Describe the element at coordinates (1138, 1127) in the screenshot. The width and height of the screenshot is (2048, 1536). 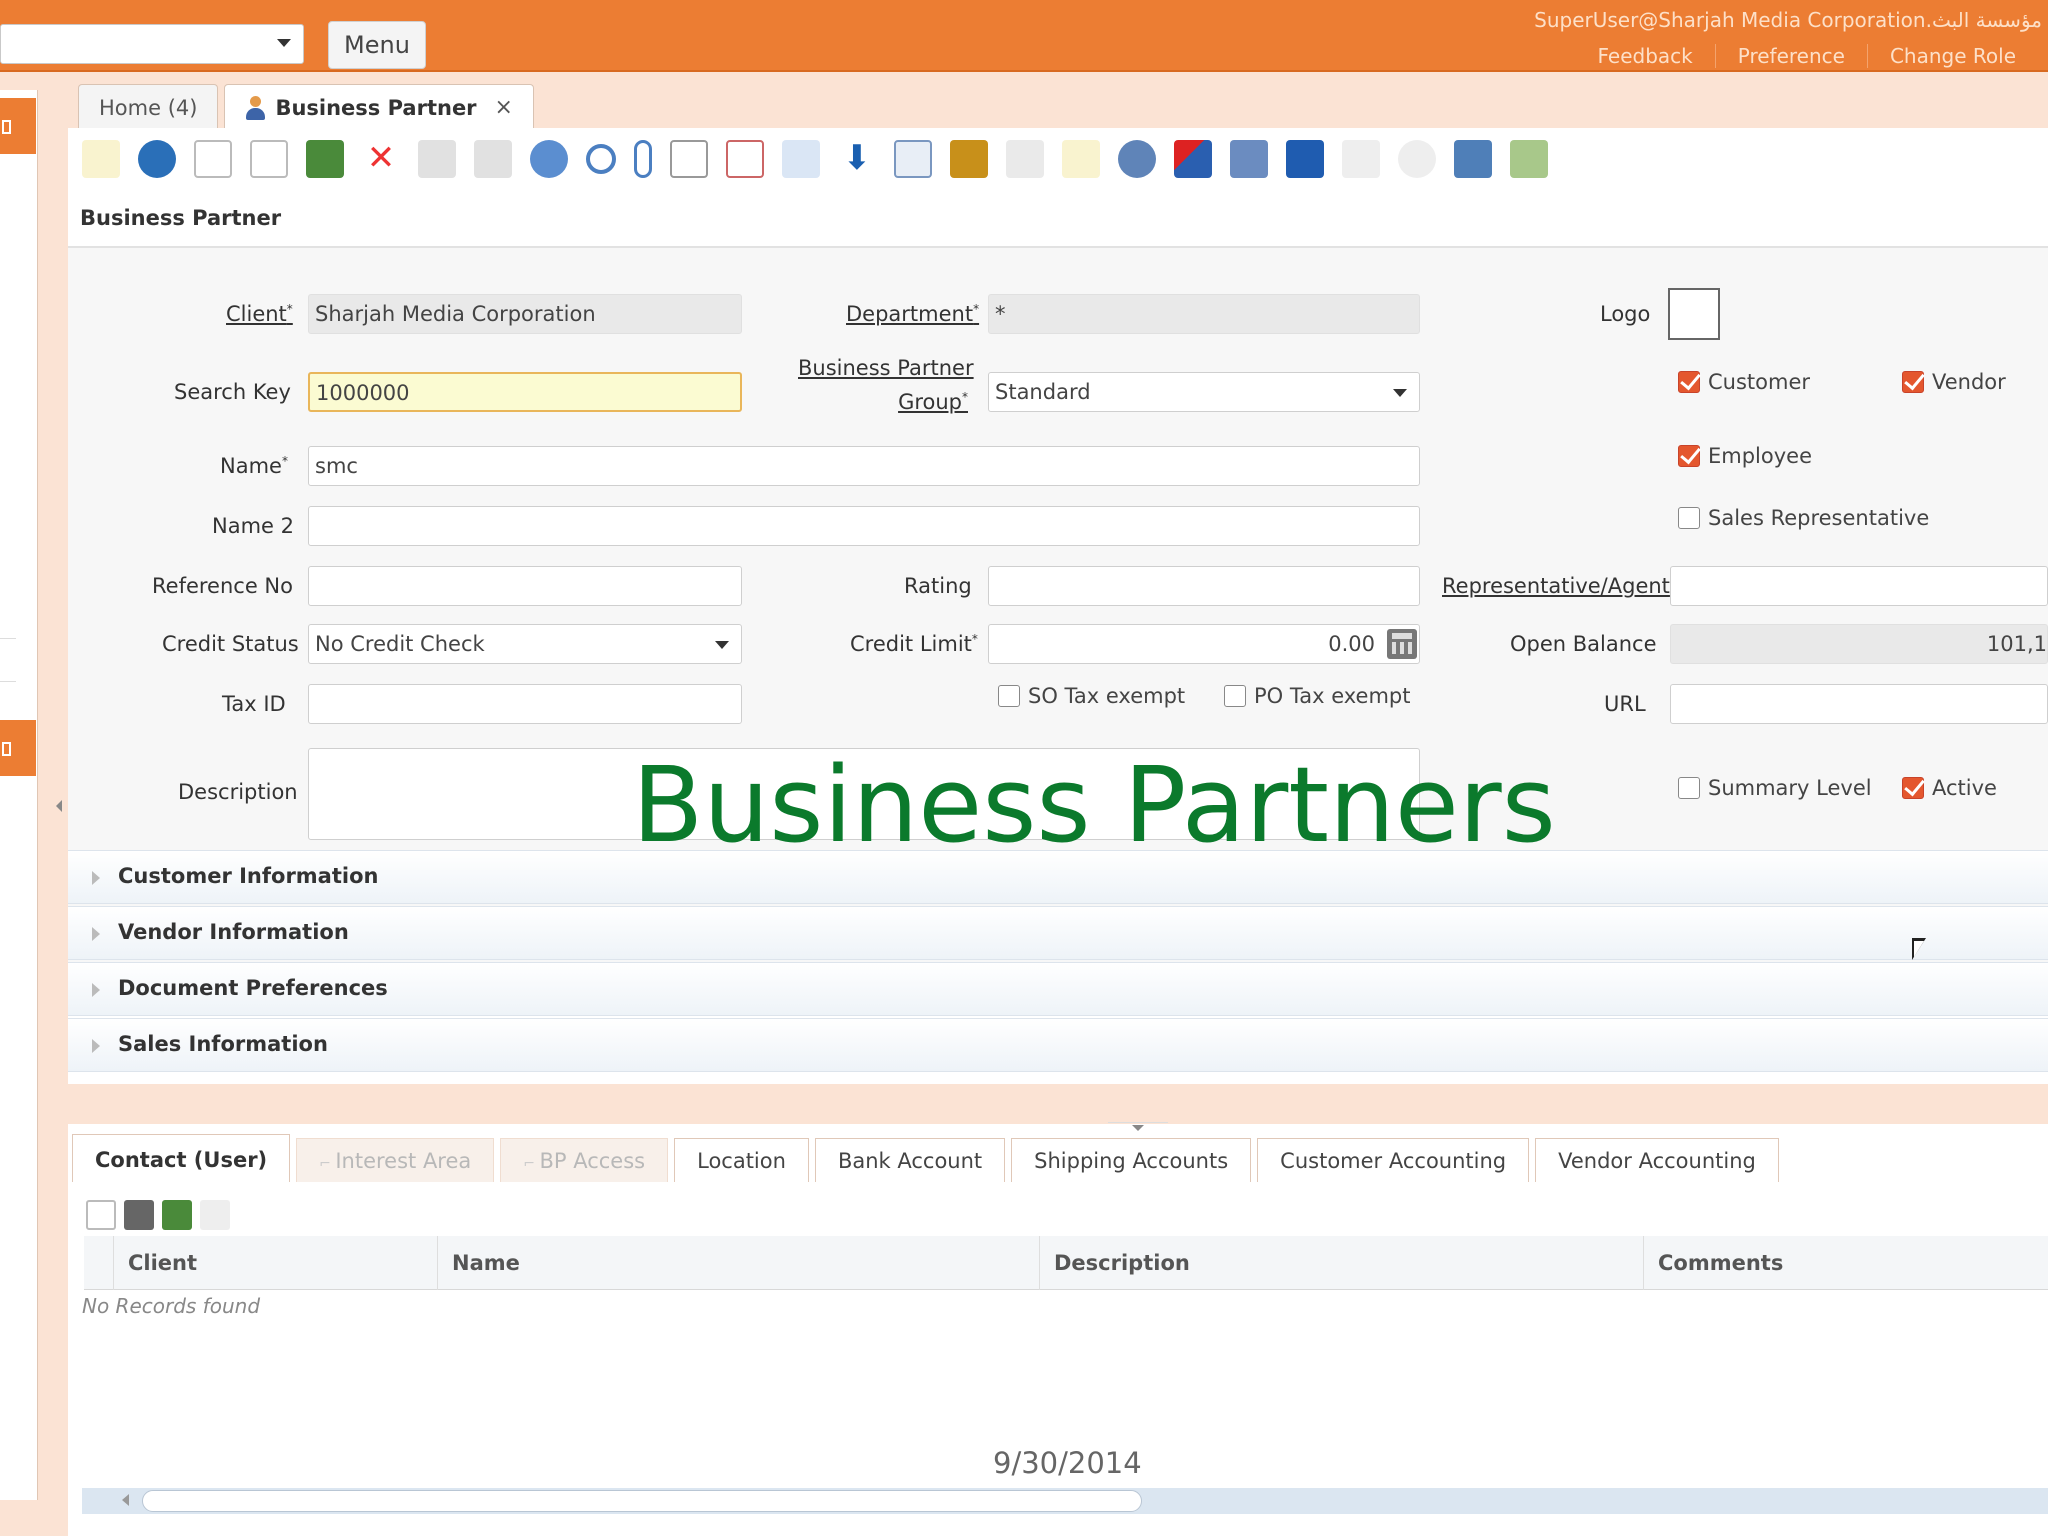
I see `splitter-handle-icon` at that location.